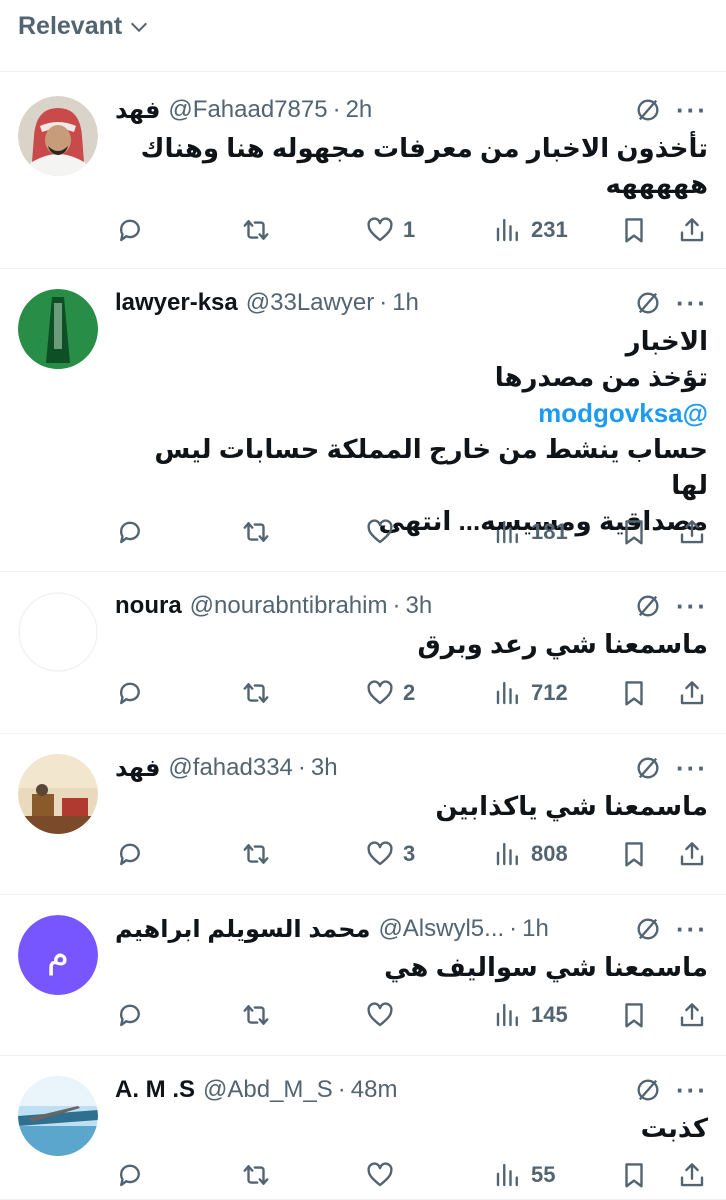  Describe the element at coordinates (530, 854) in the screenshot. I see `views-button: 808` at that location.